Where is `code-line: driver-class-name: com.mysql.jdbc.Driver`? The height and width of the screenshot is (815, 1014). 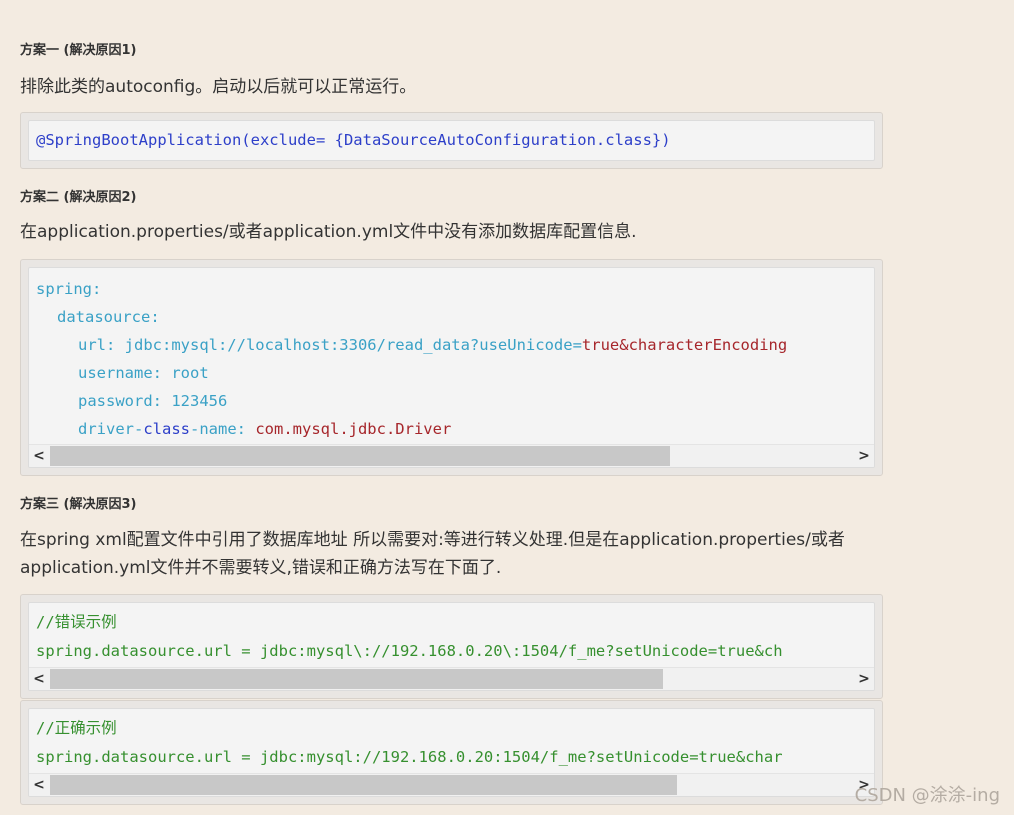 code-line: driver-class-name: com.mysql.jdbc.Driver is located at coordinates (264, 429).